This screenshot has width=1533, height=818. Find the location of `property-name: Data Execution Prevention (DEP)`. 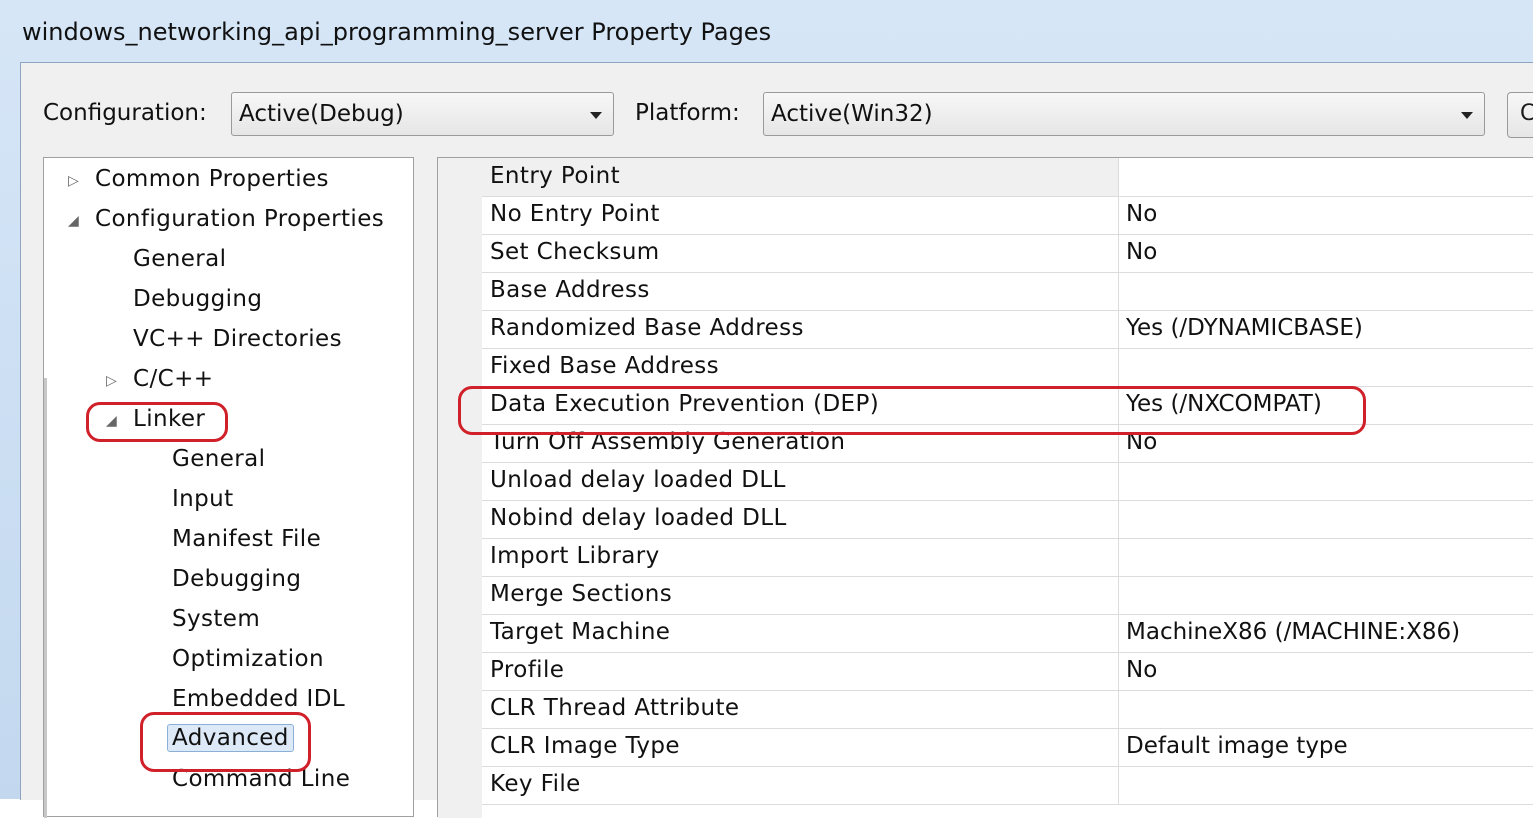

property-name: Data Execution Prevention (DEP) is located at coordinates (685, 404).